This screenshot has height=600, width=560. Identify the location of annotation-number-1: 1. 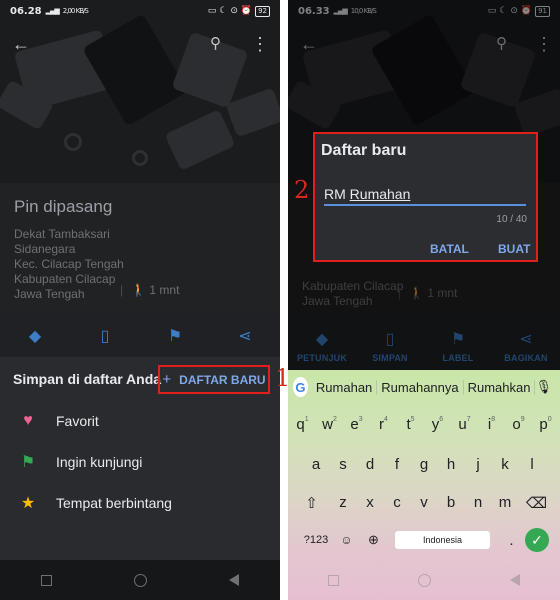
(283, 378).